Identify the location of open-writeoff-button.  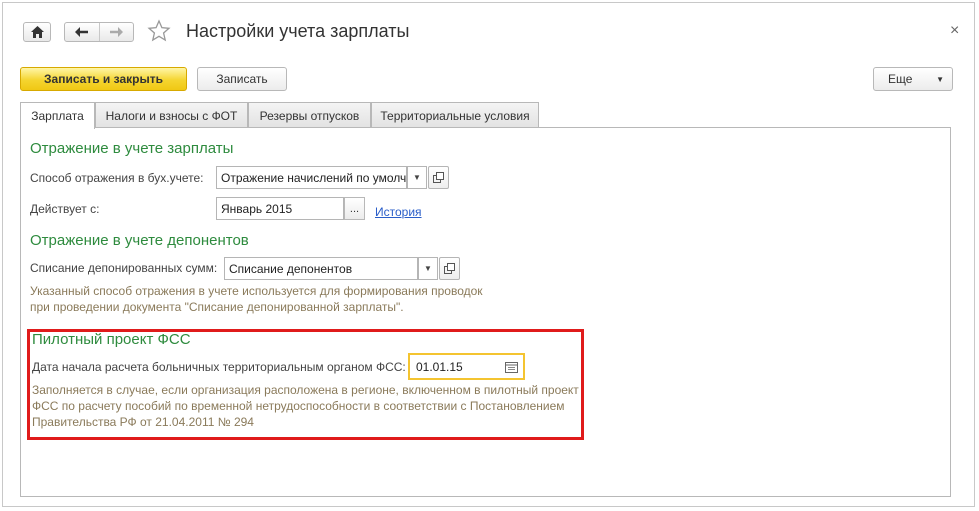
(449, 268).